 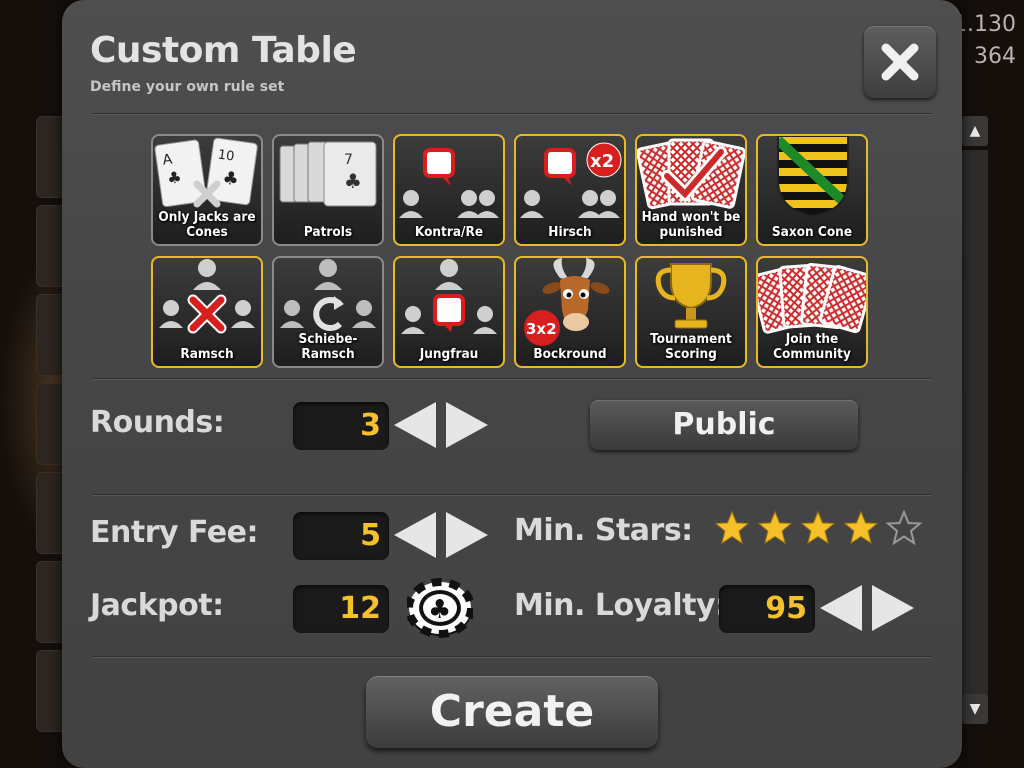 I want to click on background-scroll-track, so click(x=975, y=422).